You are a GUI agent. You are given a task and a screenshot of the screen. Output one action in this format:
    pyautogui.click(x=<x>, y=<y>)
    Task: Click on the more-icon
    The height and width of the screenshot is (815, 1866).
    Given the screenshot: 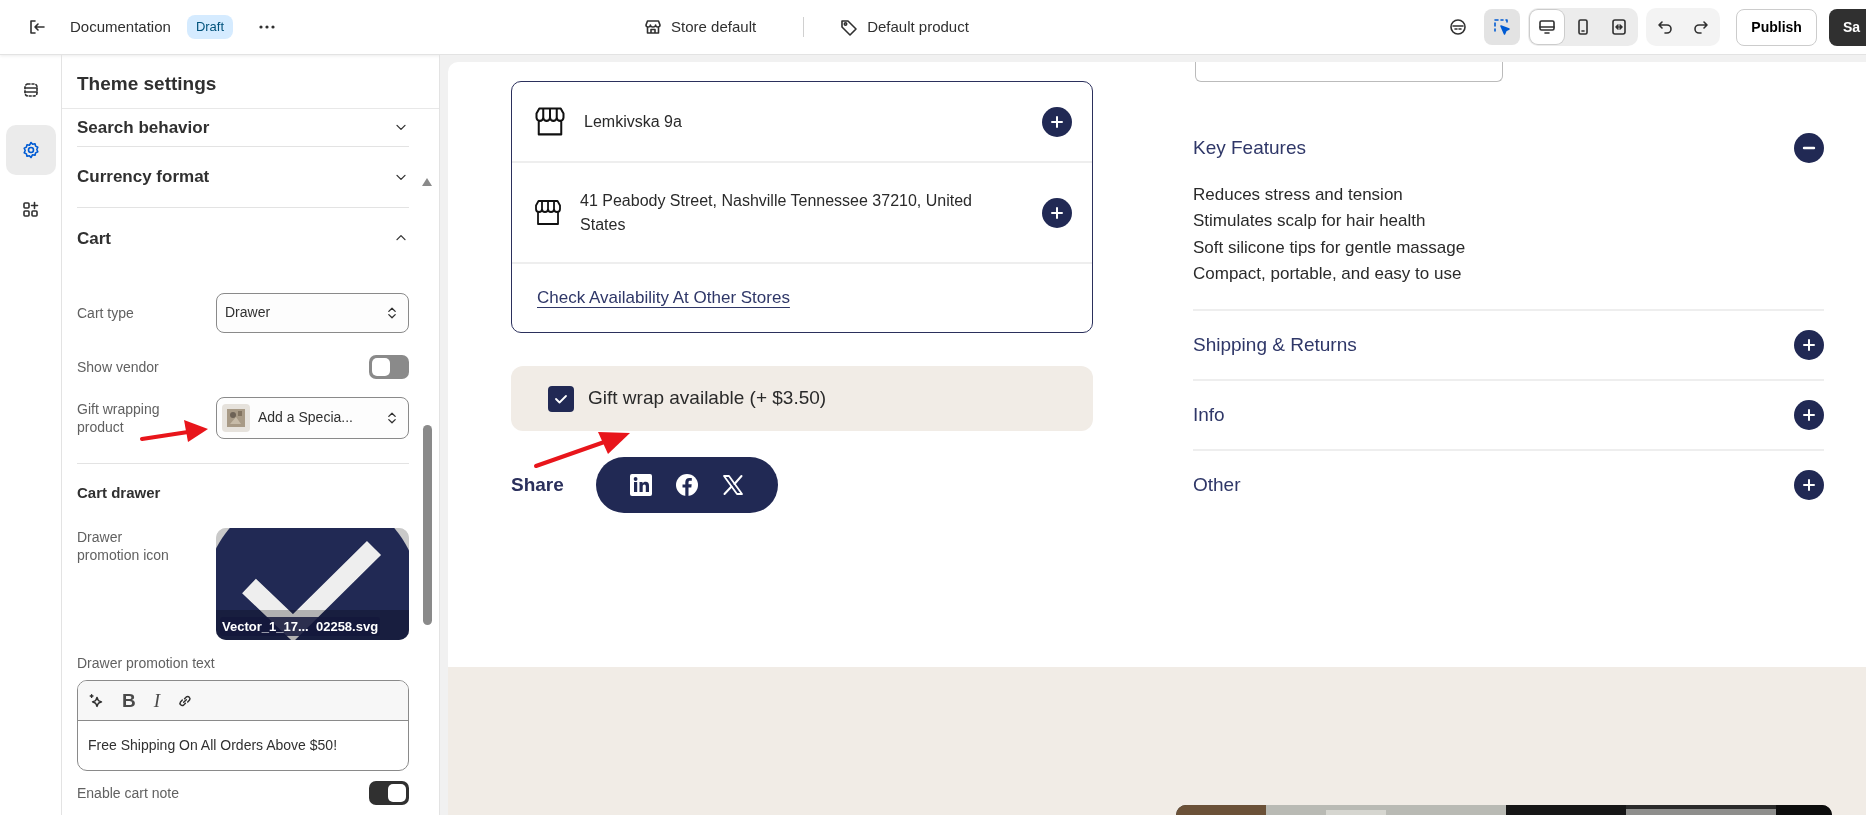 What is the action you would take?
    pyautogui.click(x=267, y=27)
    